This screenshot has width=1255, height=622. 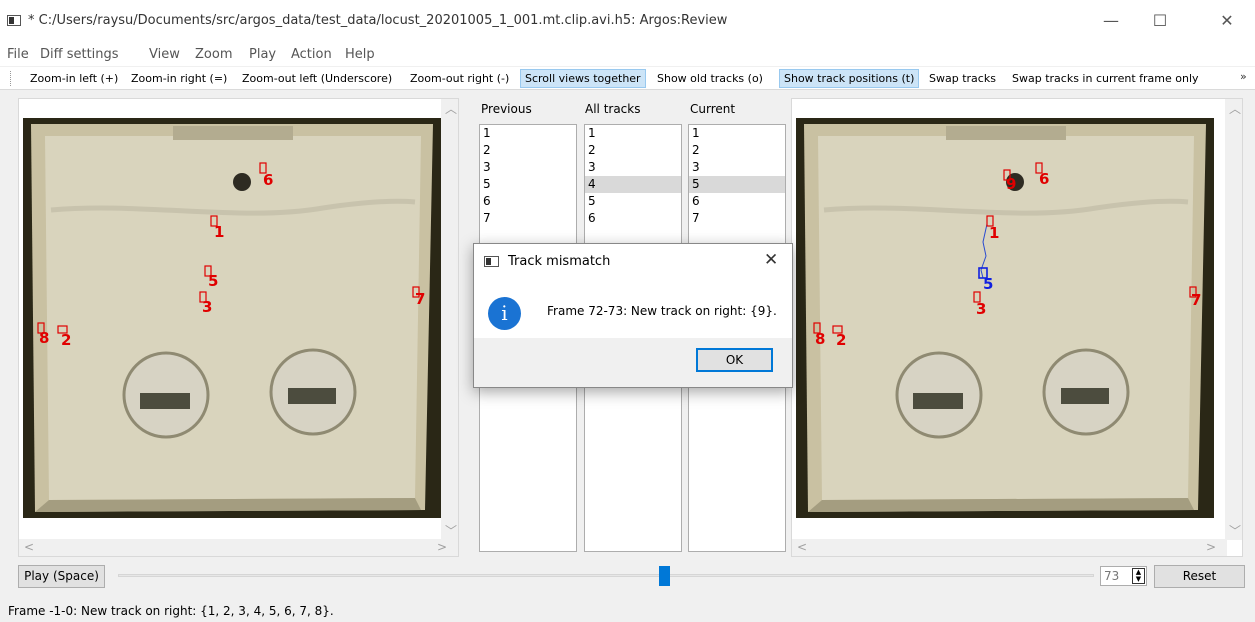 What do you see at coordinates (1138, 576) in the screenshot?
I see `spin-arrows-icon: ▲▼` at bounding box center [1138, 576].